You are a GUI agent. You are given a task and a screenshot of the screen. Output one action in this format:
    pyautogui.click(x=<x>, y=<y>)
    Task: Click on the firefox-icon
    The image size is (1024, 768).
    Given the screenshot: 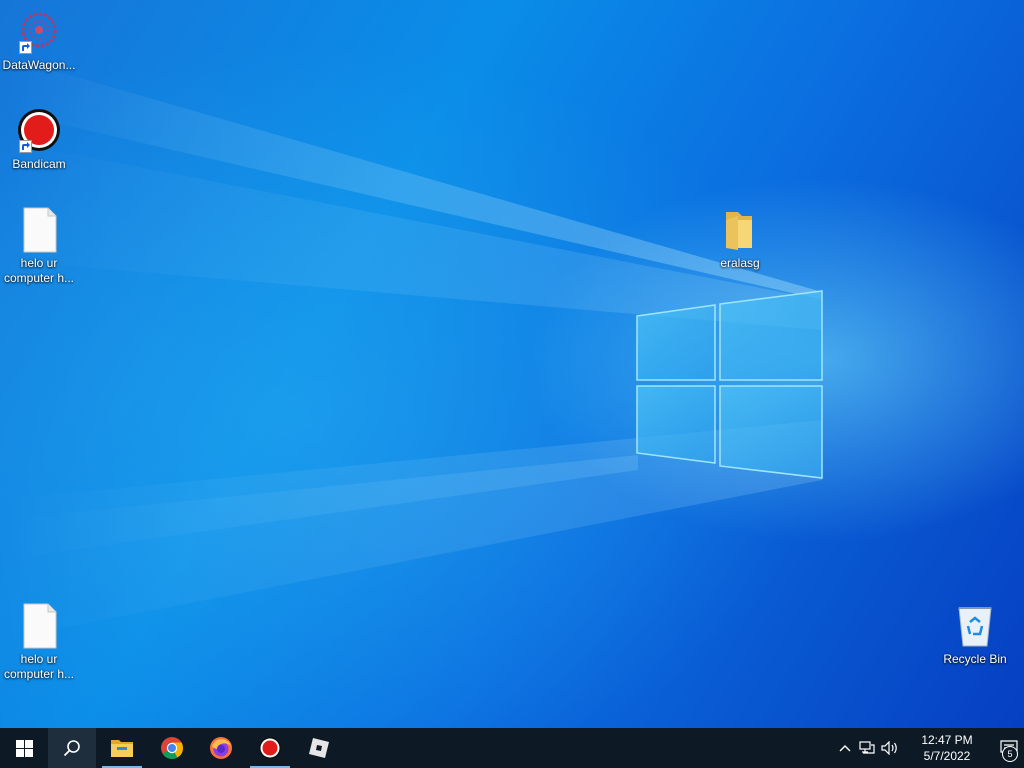 What is the action you would take?
    pyautogui.click(x=221, y=748)
    